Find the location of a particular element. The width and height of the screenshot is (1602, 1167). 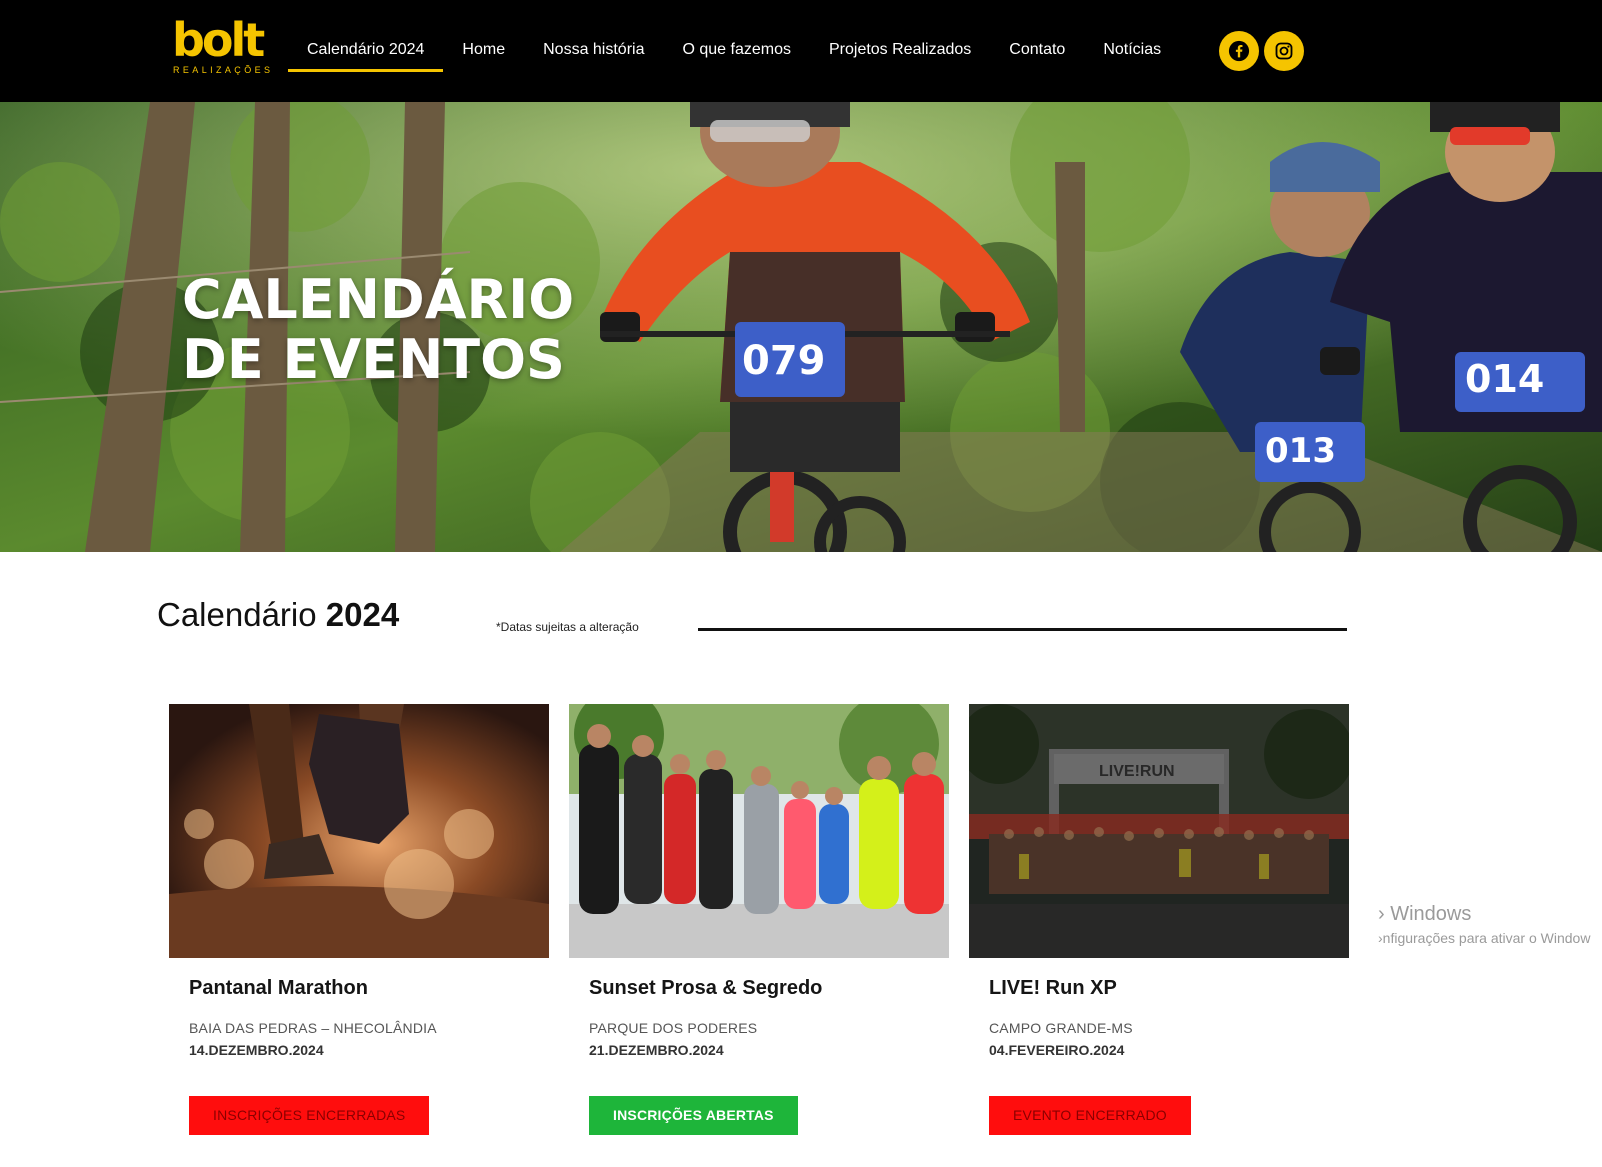

logo-subtitle: REALIZAÇÕES is located at coordinates (223, 70).